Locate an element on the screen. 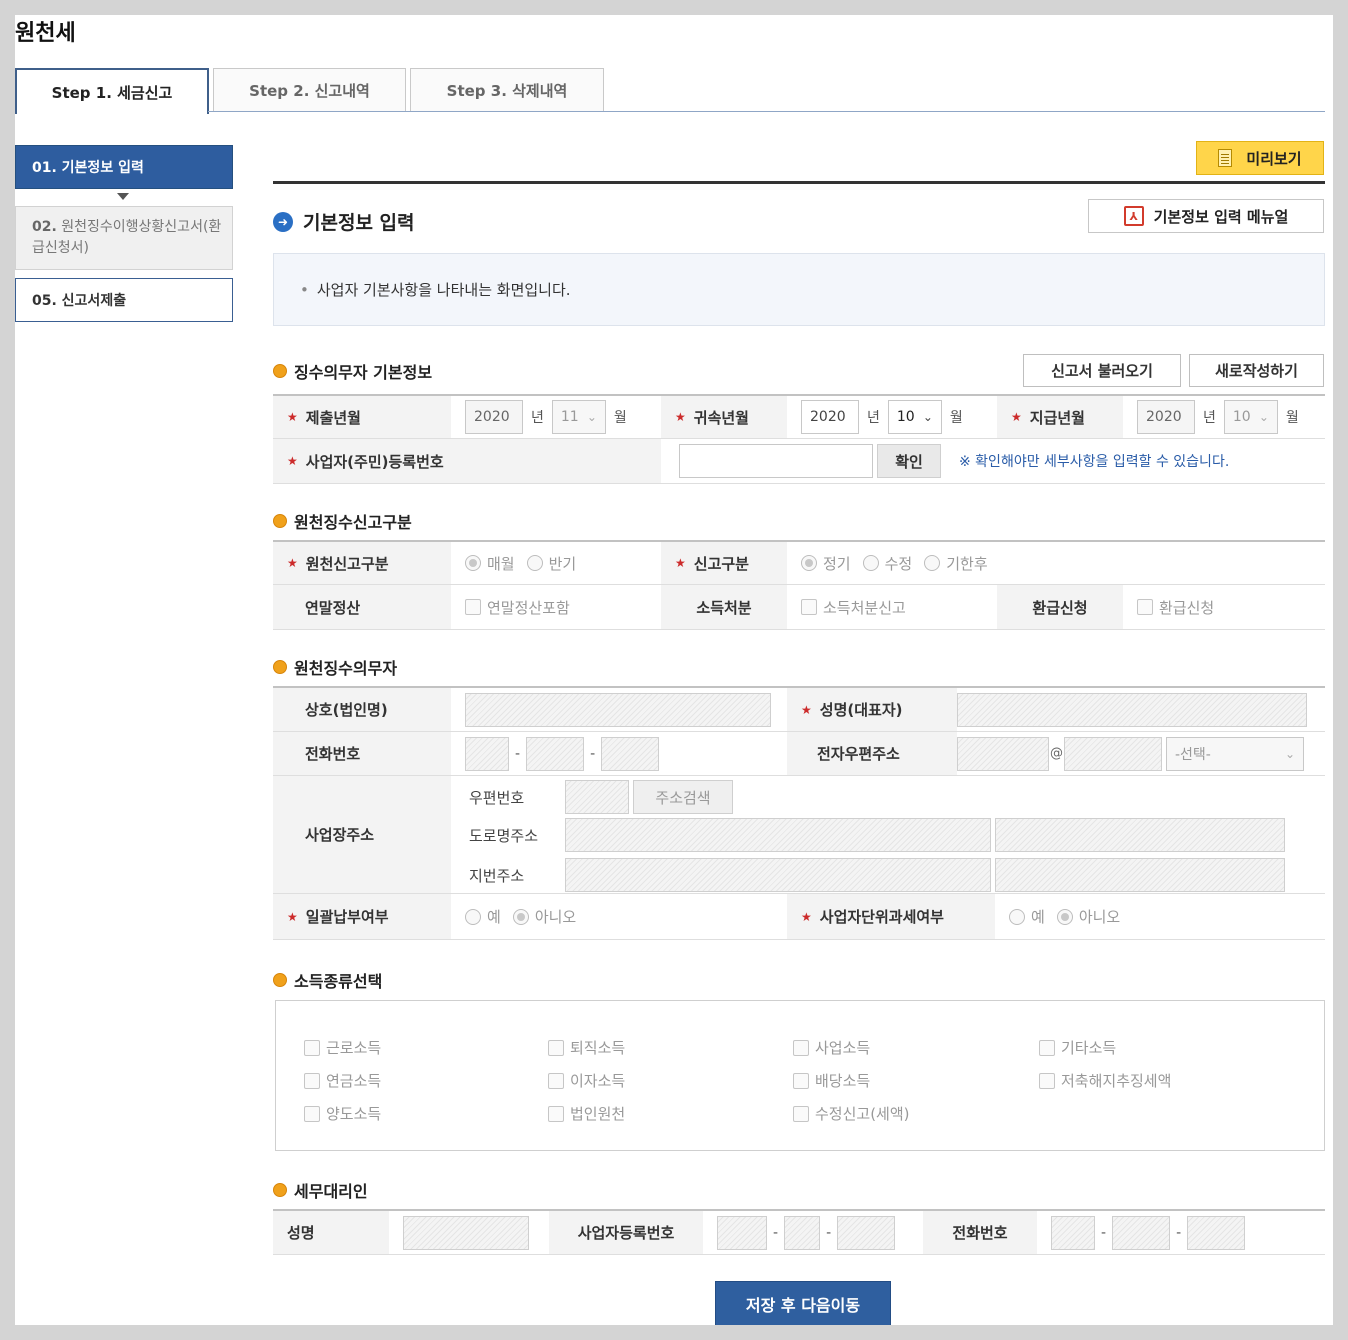 This screenshot has width=1348, height=1340. income-amended-checkbox: 수정신고(세액) is located at coordinates (851, 1113).